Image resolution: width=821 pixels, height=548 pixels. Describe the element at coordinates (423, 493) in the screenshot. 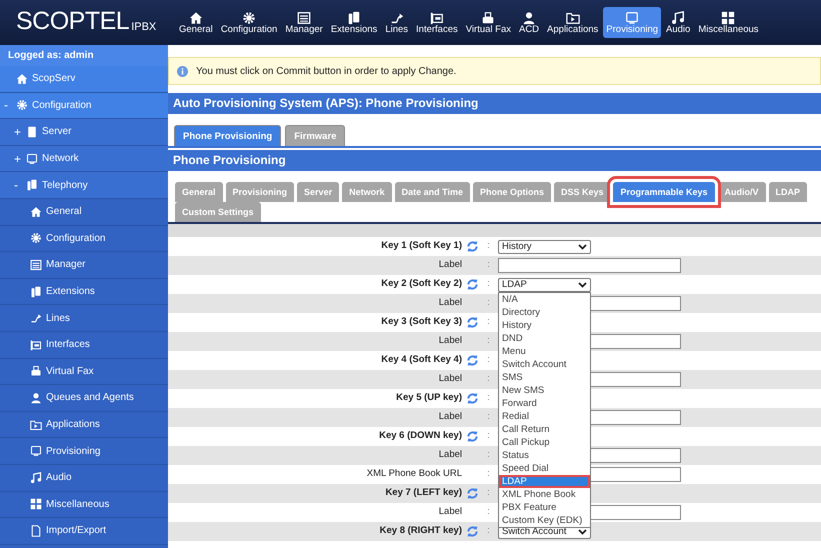

I see `field-label: Key 7 (LEFT key)` at that location.